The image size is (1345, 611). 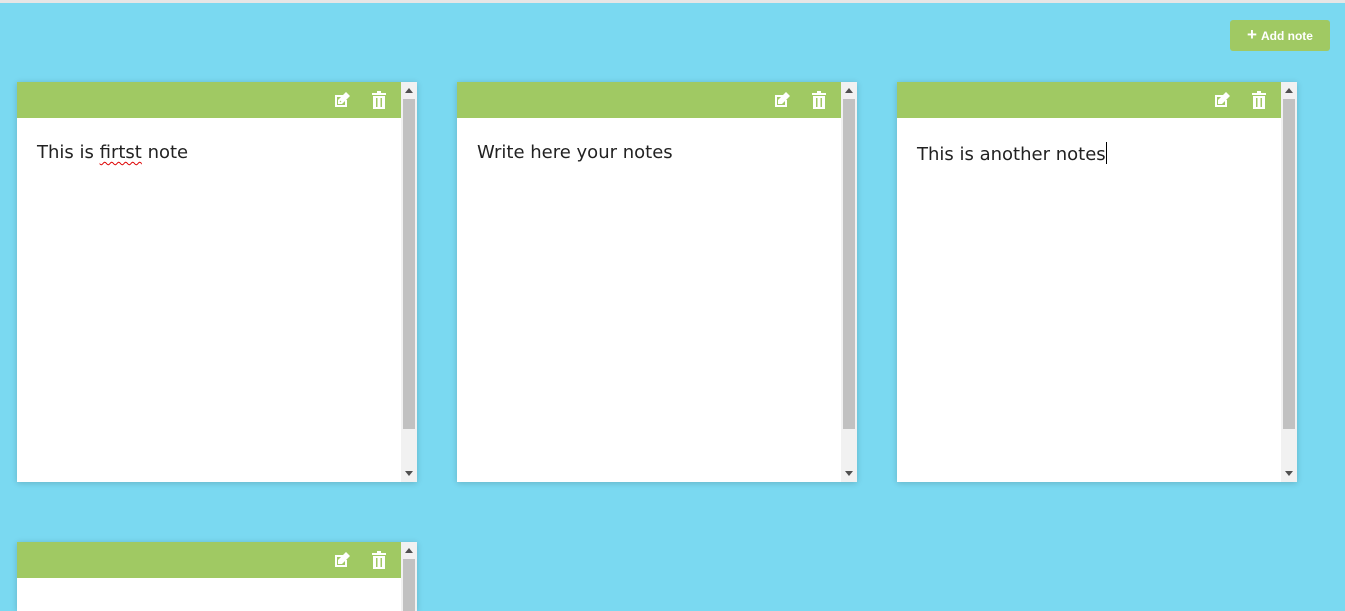 I want to click on plus-icon: +, so click(x=1252, y=34).